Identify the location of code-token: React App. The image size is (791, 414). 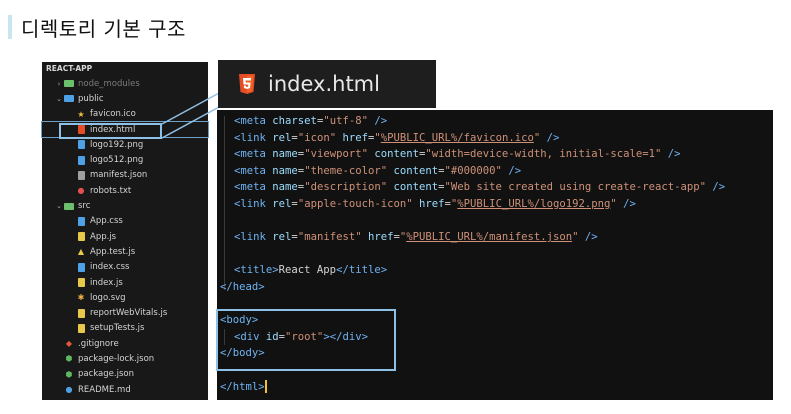
(307, 270).